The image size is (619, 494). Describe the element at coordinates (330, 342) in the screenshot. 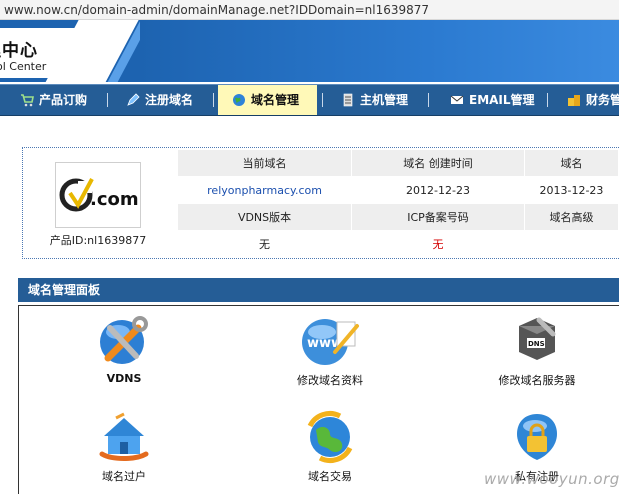

I see `www-edit-icon: www` at that location.